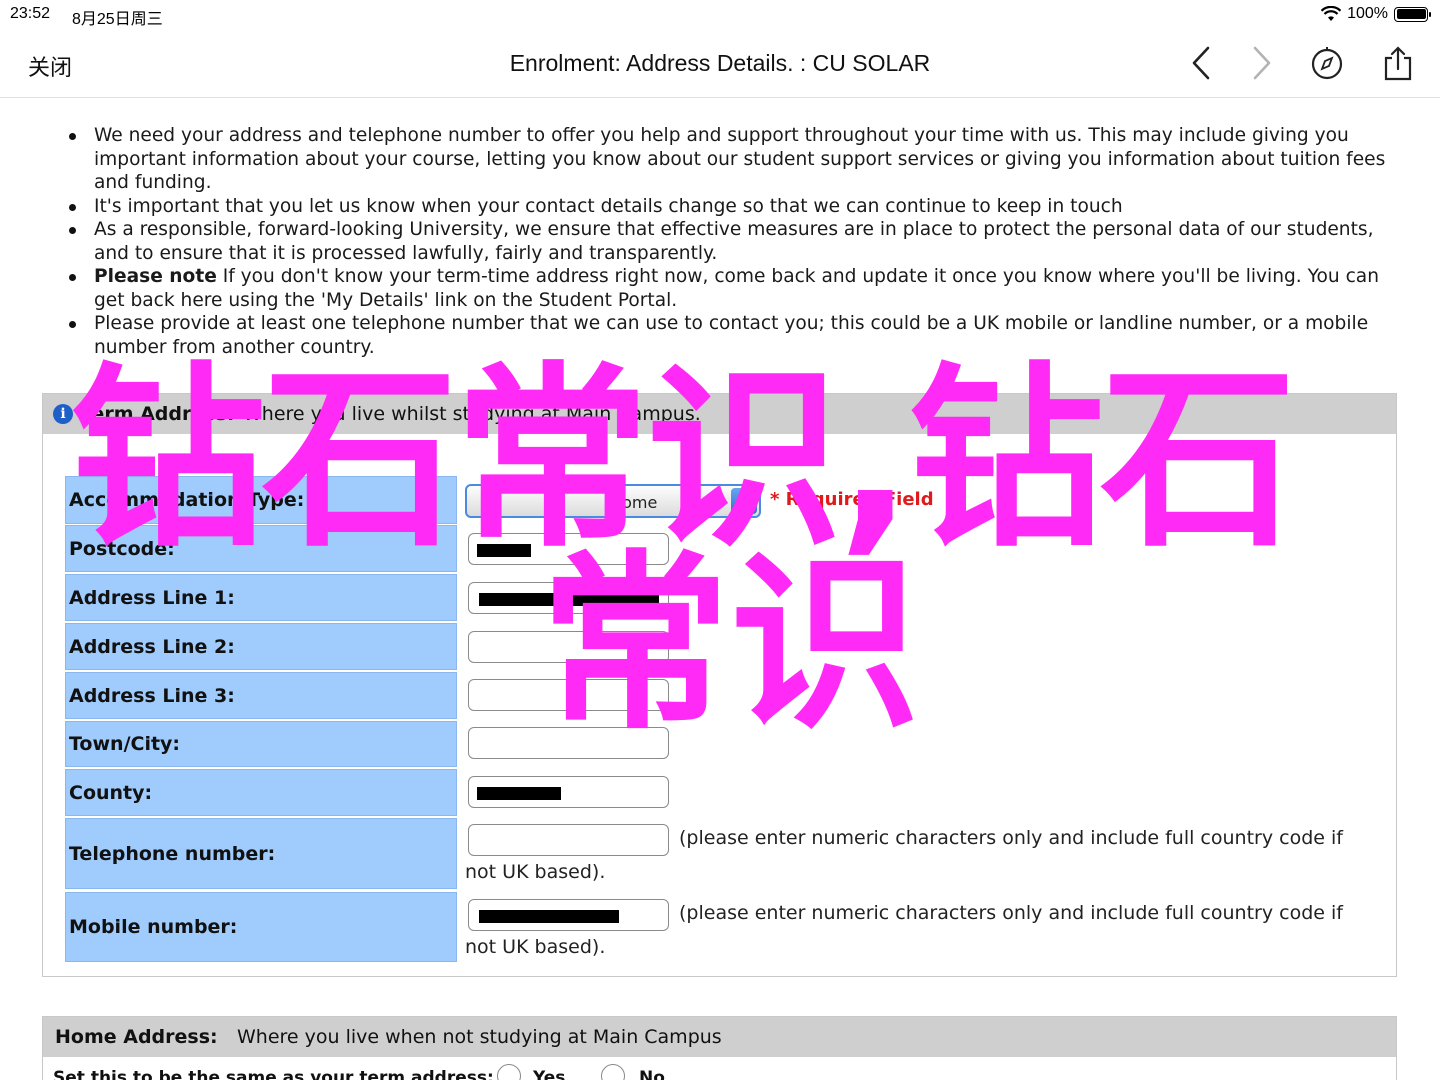 This screenshot has height=1080, width=1440. Describe the element at coordinates (1398, 63) in the screenshot. I see `share-icon` at that location.